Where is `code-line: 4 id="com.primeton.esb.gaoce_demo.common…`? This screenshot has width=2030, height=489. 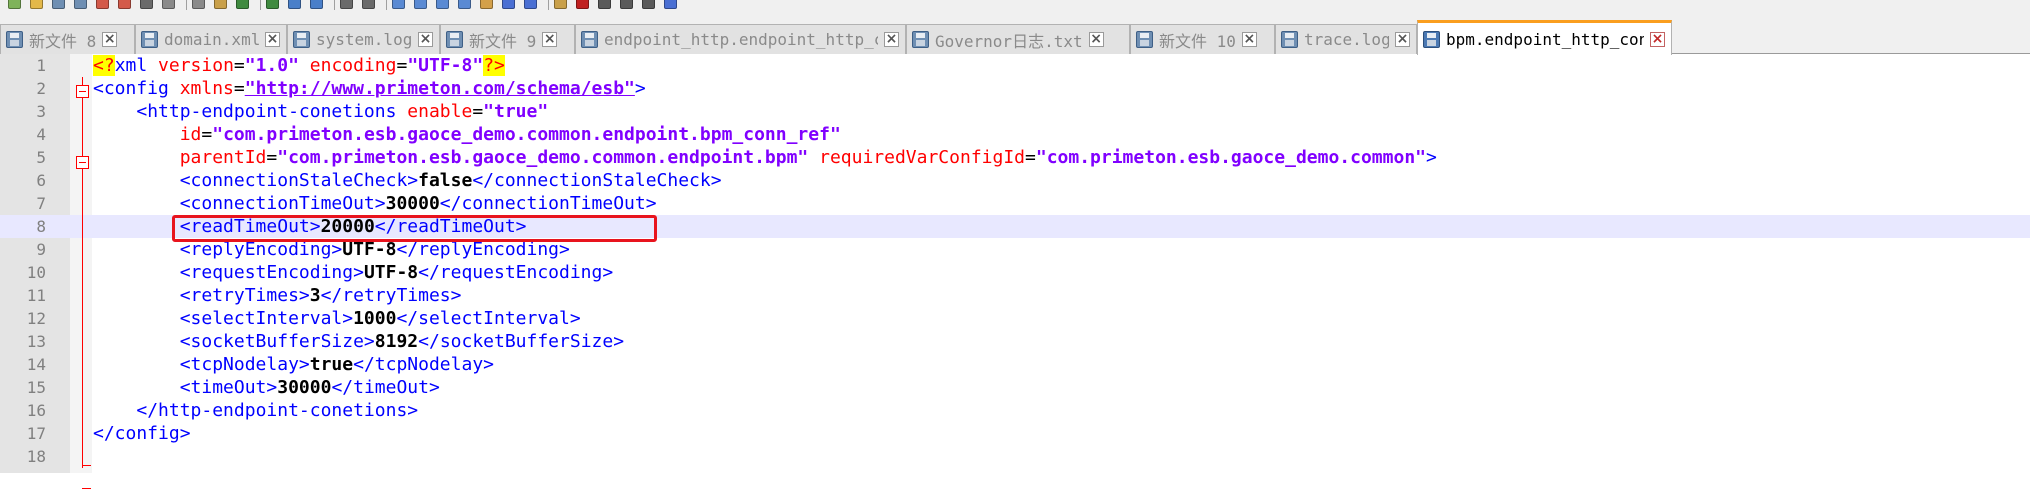
code-line: 4 id="com.primeton.esb.gaoce_demo.common… is located at coordinates (1015, 134).